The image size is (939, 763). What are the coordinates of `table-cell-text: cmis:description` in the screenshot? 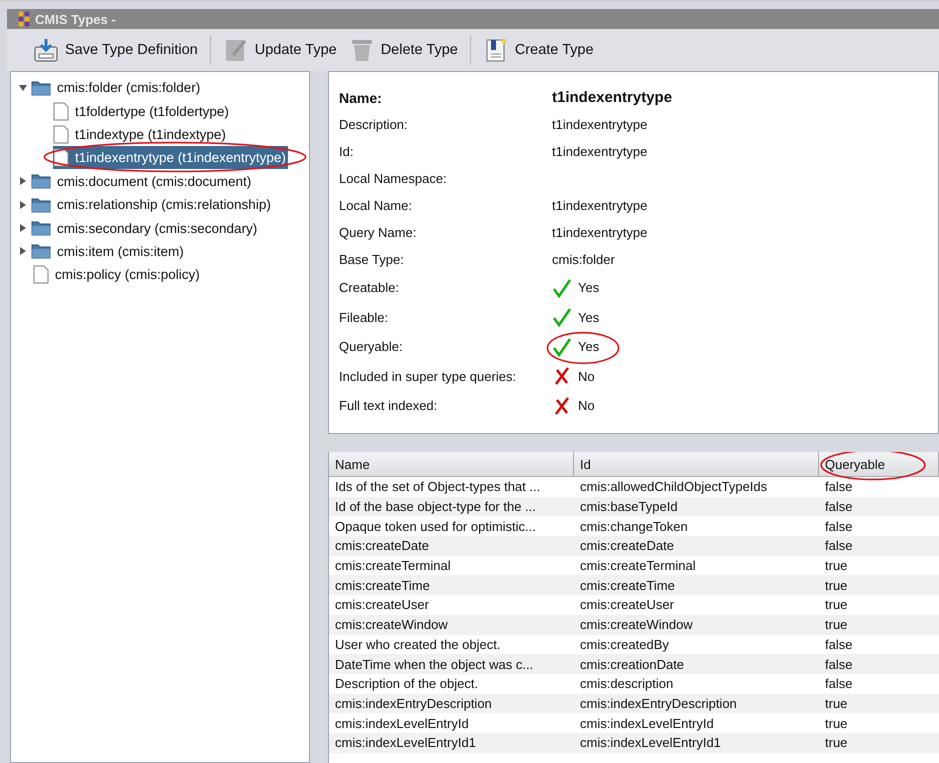 It's located at (626, 684).